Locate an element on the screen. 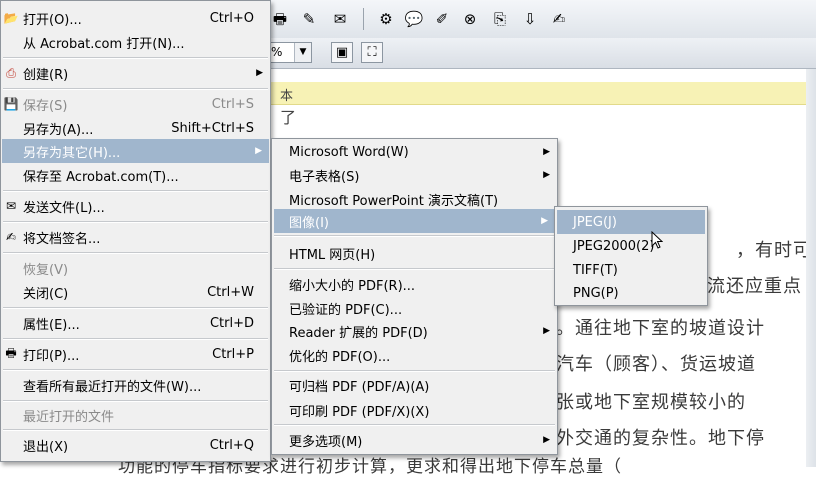  submenu-item-spreadsheet: 电子表格(S) ▶ is located at coordinates (414, 175).